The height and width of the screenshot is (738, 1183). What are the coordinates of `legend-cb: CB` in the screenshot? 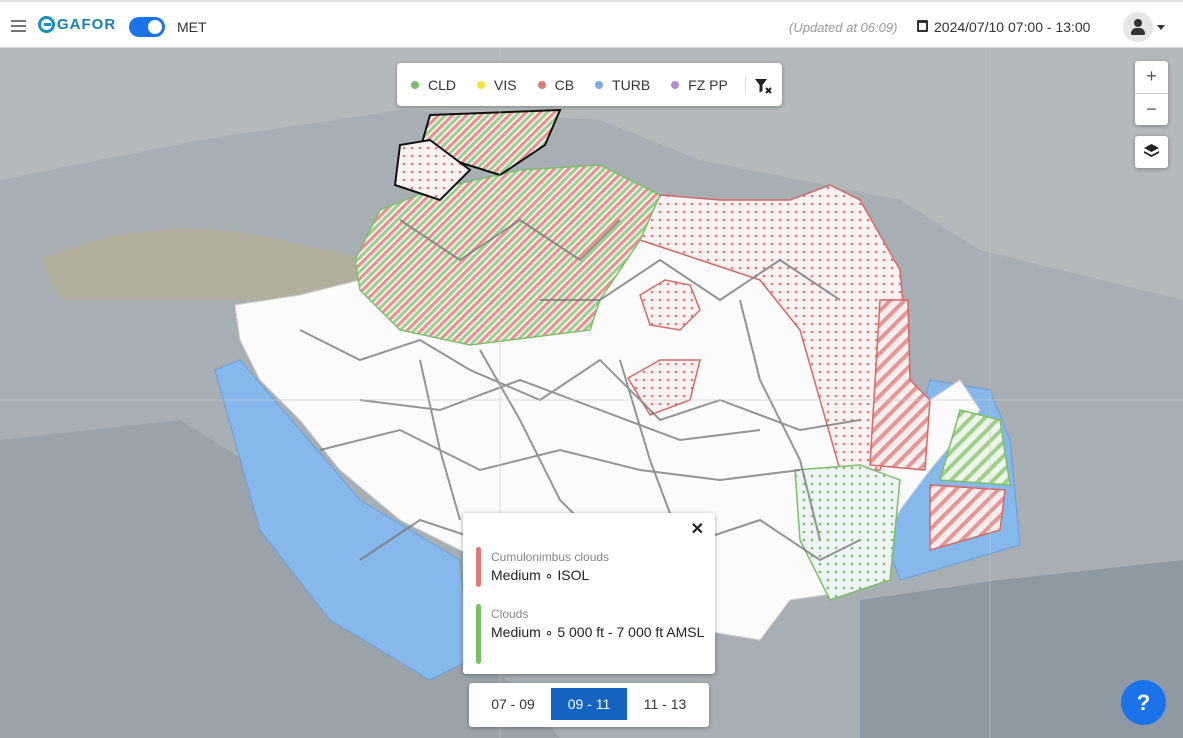 It's located at (555, 85).